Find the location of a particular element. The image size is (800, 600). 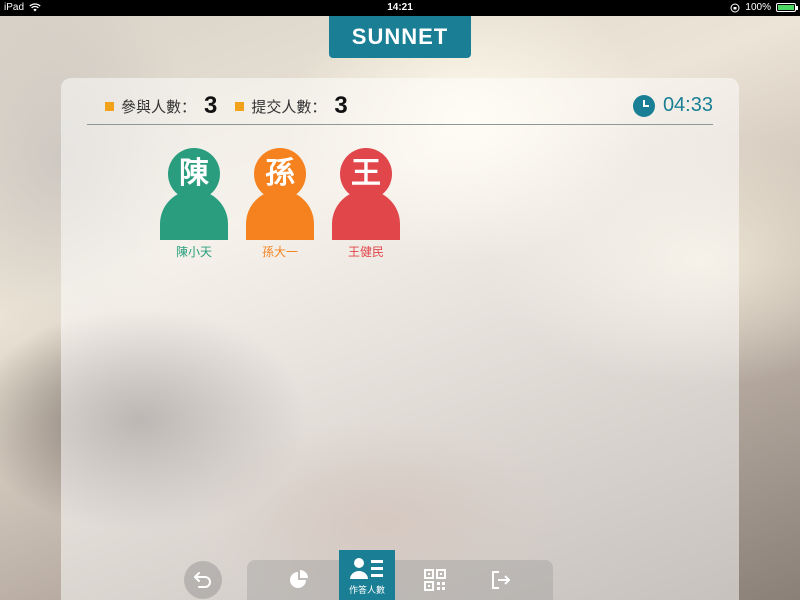

respondents-label: 作答人數 is located at coordinates (366, 591).